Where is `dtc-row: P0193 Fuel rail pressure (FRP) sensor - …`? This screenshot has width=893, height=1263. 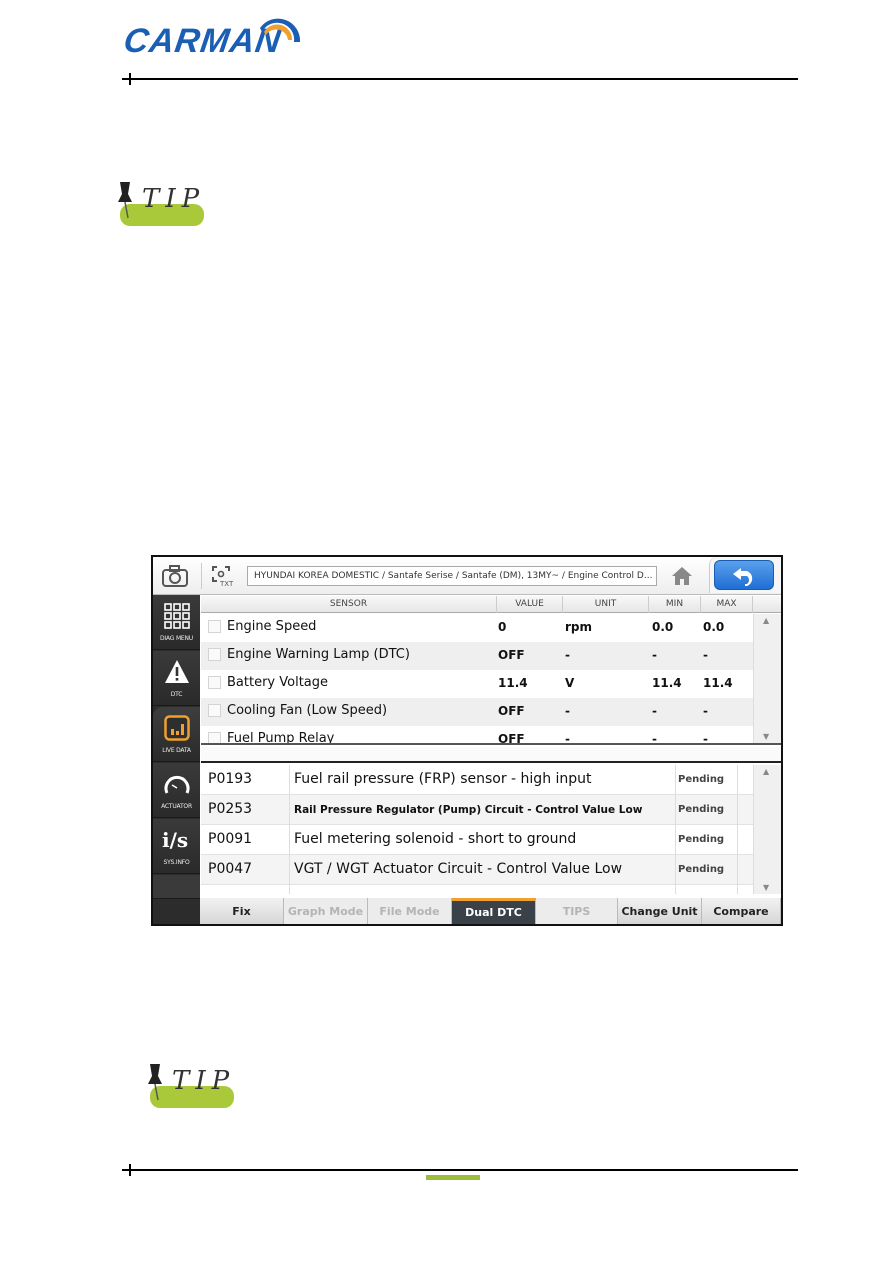
dtc-row: P0193 Fuel rail pressure (FRP) sensor - … is located at coordinates (477, 780).